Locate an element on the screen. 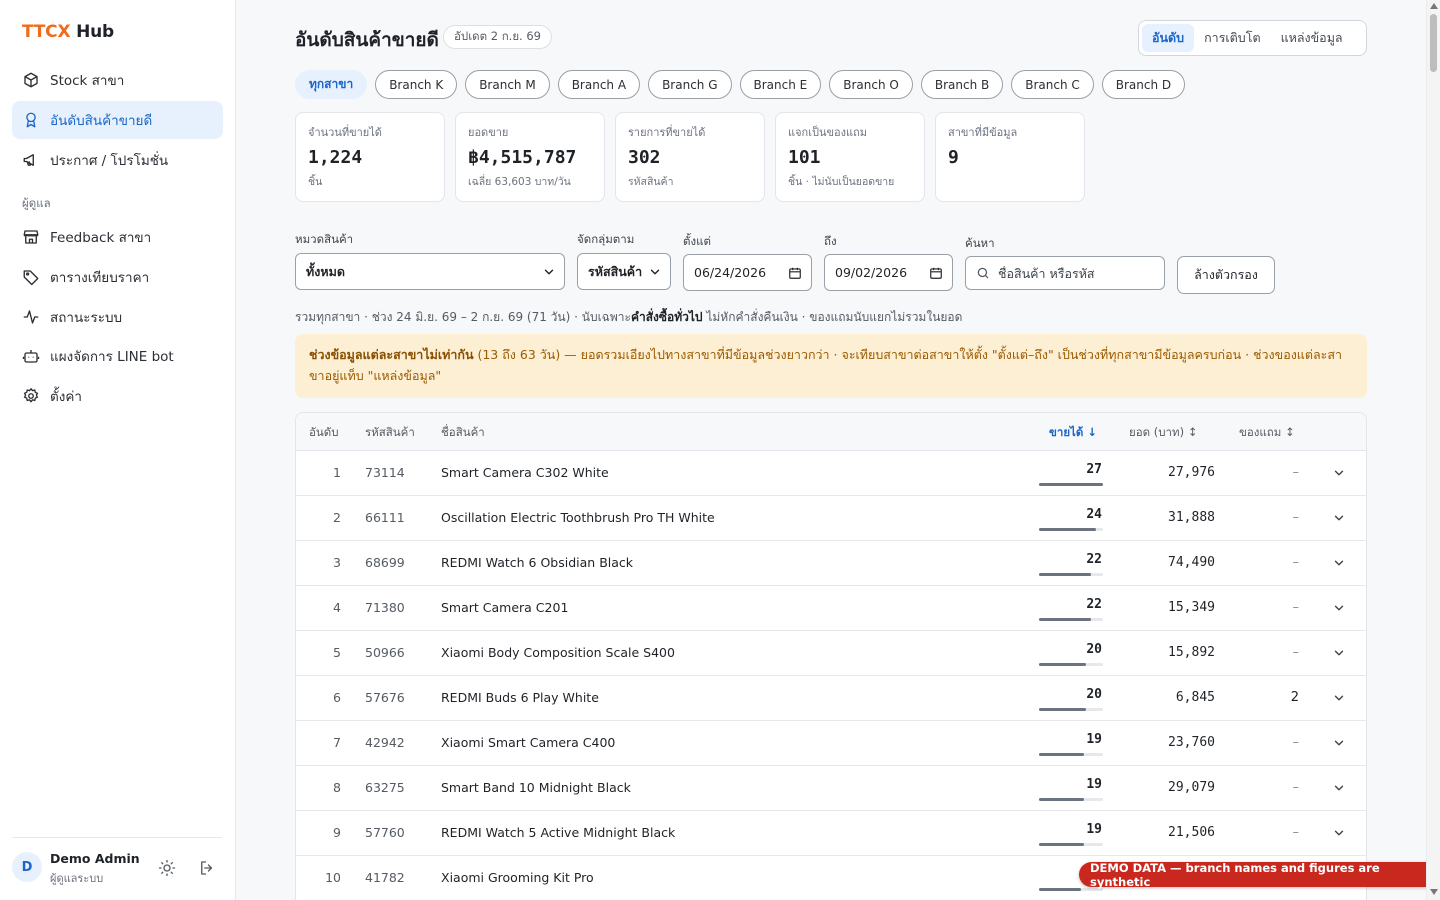 The width and height of the screenshot is (1440, 900). table-row: 7 42942 Xiaomi Smart Camera C400 19 23,760 – is located at coordinates (831, 743).